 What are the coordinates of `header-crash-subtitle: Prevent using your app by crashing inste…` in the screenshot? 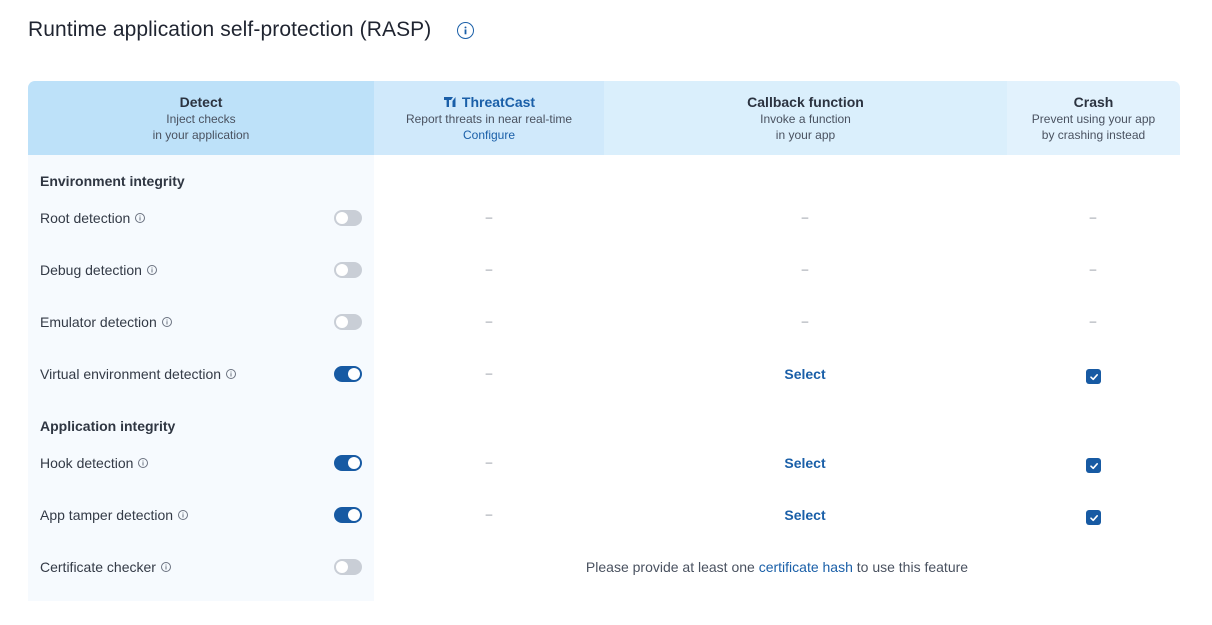 It's located at (1093, 127).